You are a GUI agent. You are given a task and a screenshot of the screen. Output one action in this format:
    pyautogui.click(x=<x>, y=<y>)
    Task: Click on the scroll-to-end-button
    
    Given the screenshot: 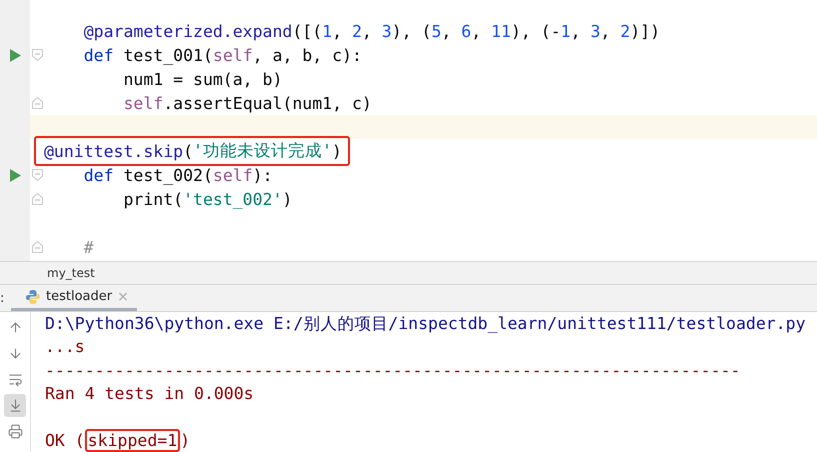 What is the action you would take?
    pyautogui.click(x=15, y=405)
    